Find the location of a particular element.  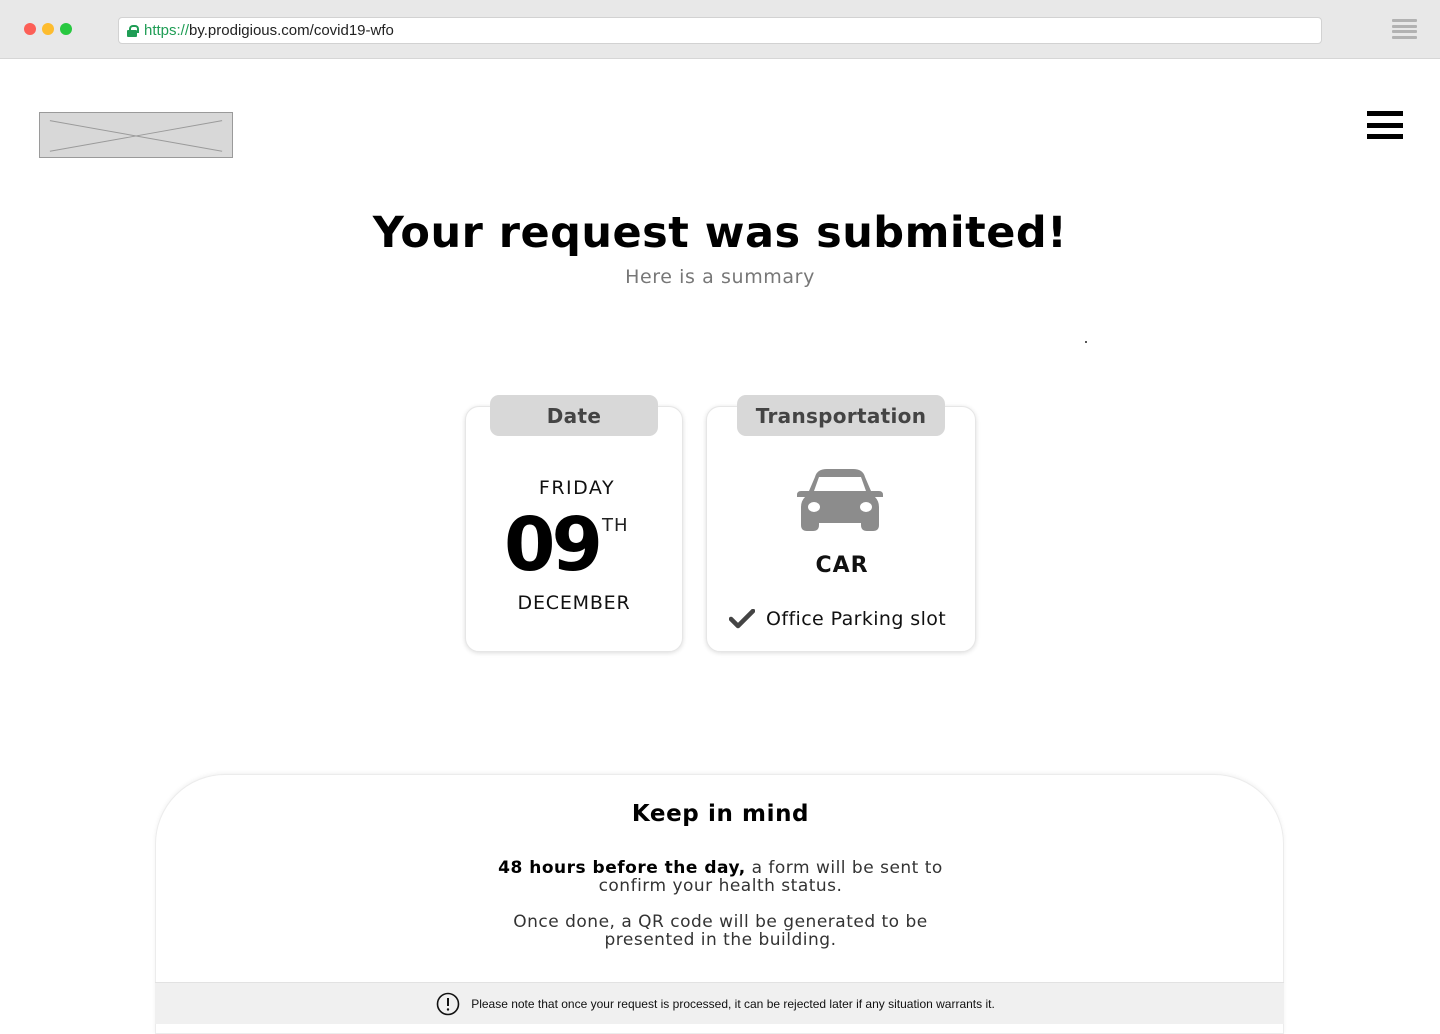

qr-code-note-line2: presented in the building. is located at coordinates (720, 940).